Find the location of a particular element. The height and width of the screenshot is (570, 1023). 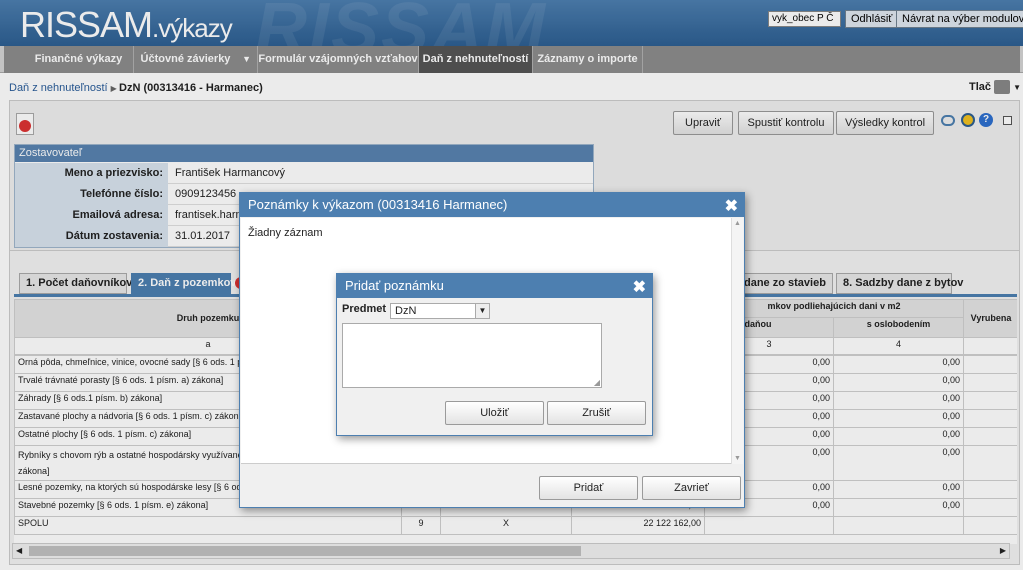

scroll-down-icon: ▼ is located at coordinates (737, 458).